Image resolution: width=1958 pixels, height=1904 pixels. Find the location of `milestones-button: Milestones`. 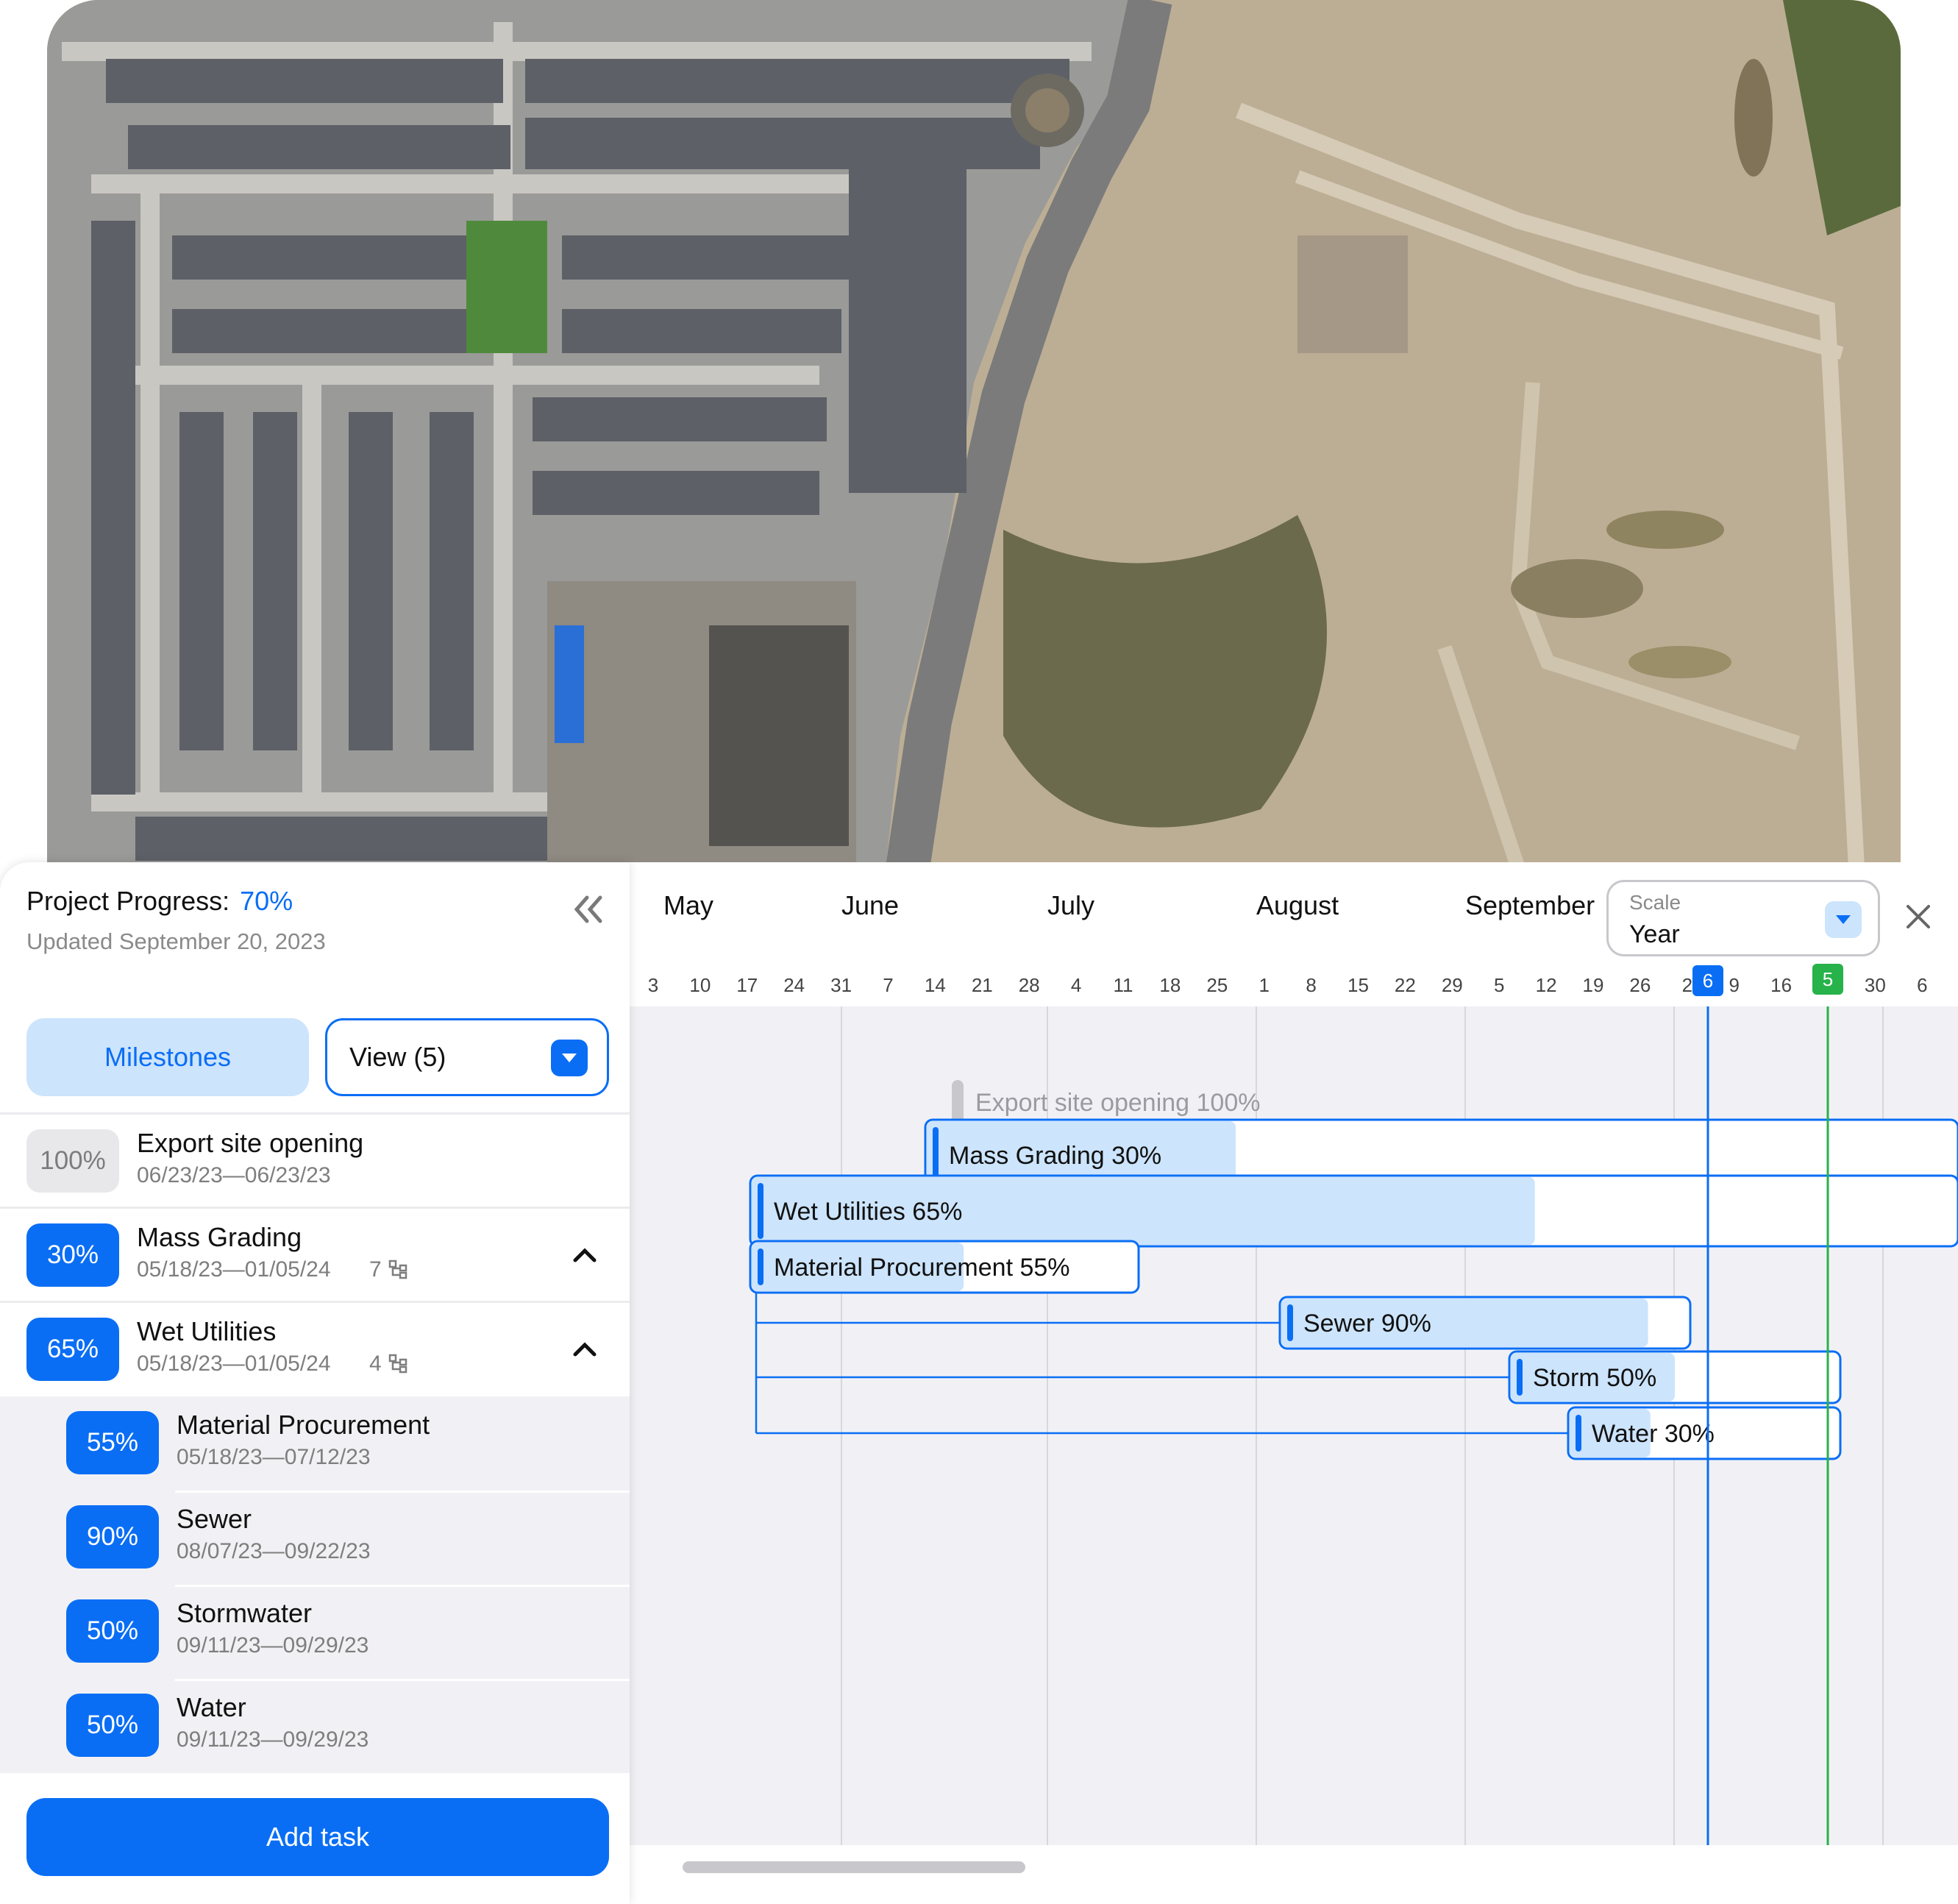

milestones-button: Milestones is located at coordinates (167, 1057).